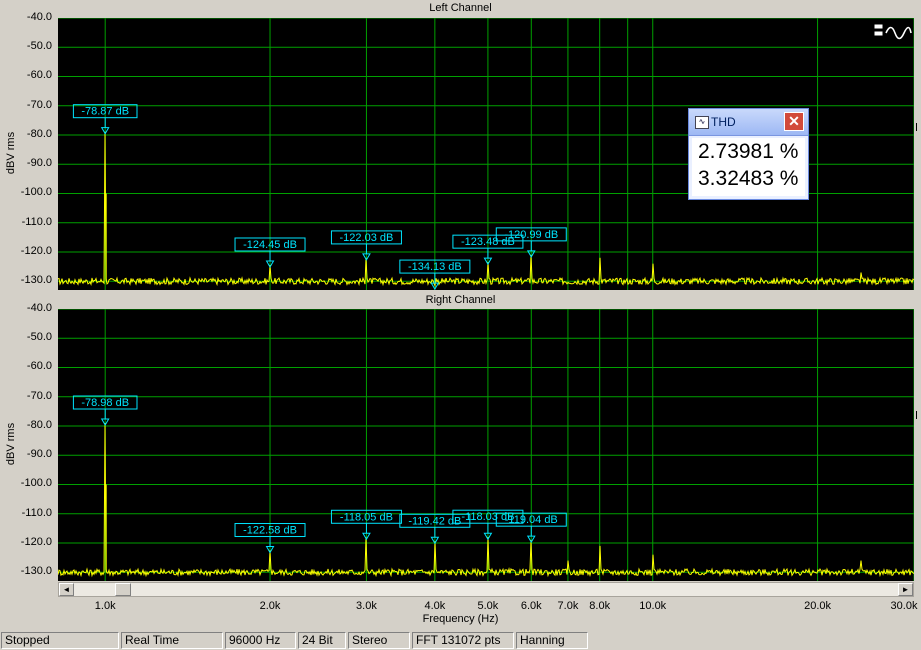  Describe the element at coordinates (270, 606) in the screenshot. I see `xtick-label: 2.0k` at that location.